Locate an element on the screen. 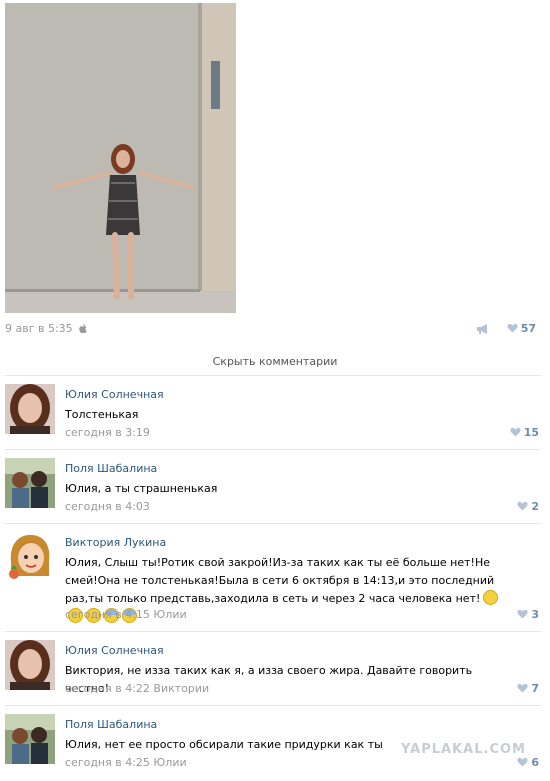 This screenshot has width=550, height=781. comment-date: сегодня в 4:03 is located at coordinates (107, 506).